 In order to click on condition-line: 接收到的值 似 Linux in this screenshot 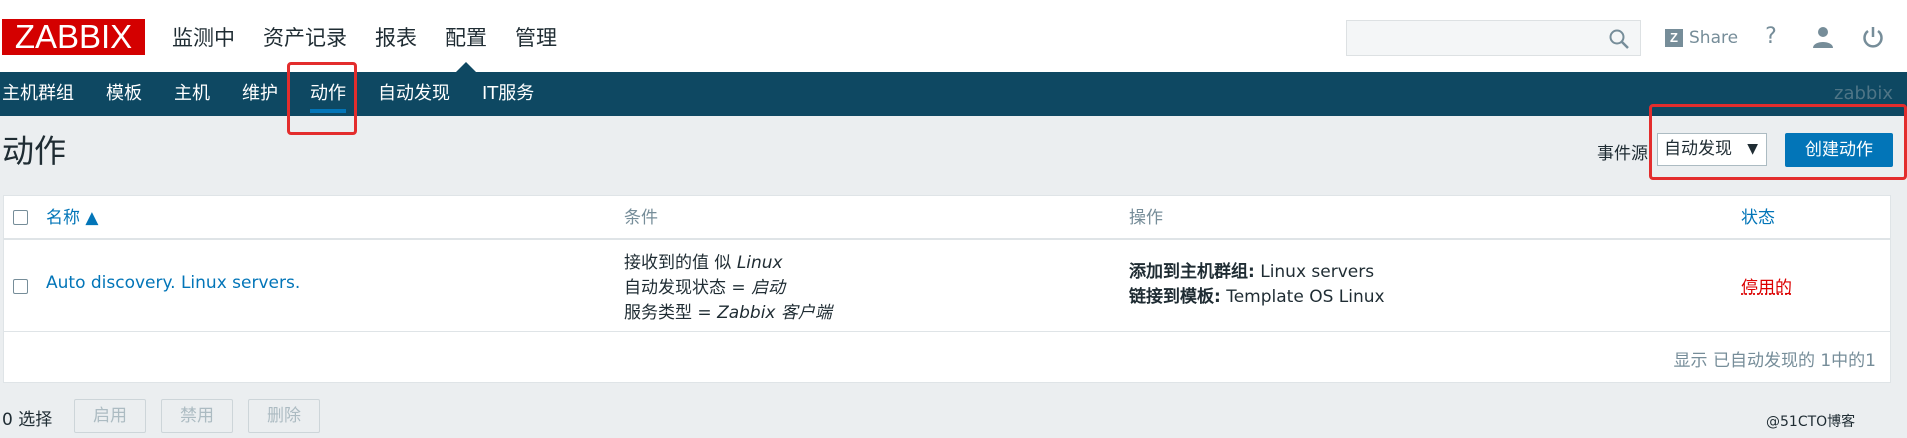, I will do `click(703, 263)`.